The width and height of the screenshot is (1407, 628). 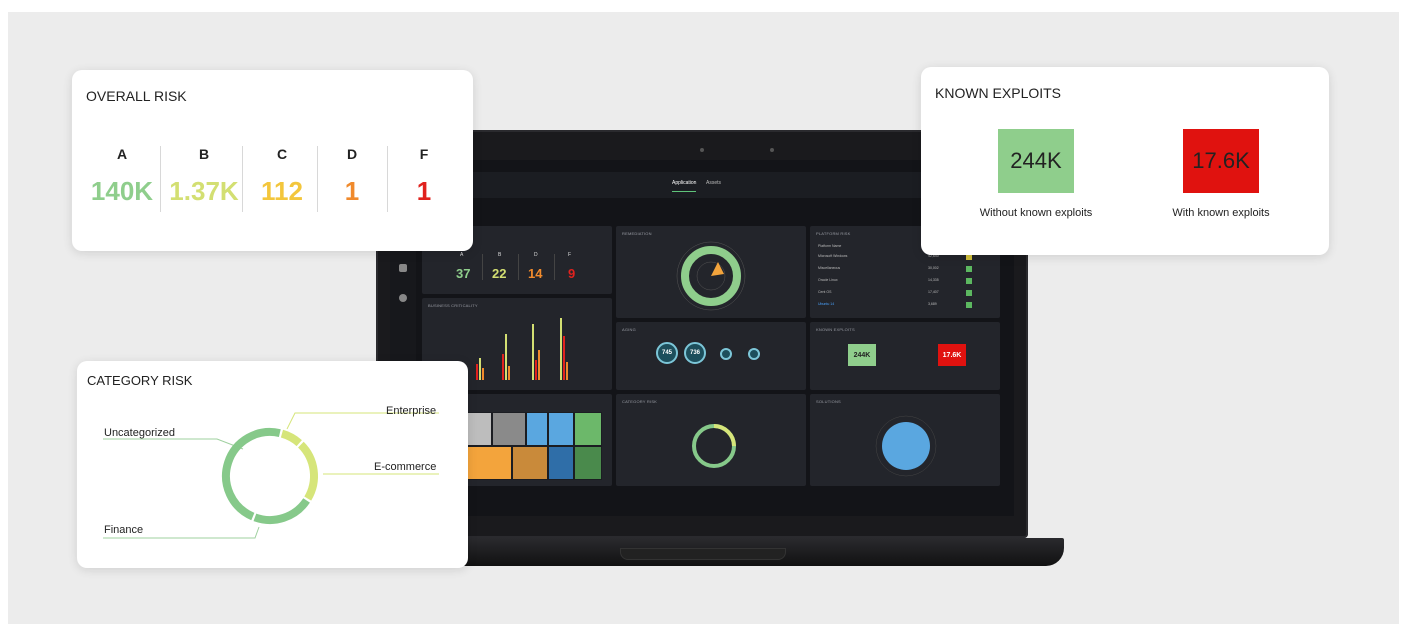 What do you see at coordinates (173, 444) in the screenshot?
I see `leader-line` at bounding box center [173, 444].